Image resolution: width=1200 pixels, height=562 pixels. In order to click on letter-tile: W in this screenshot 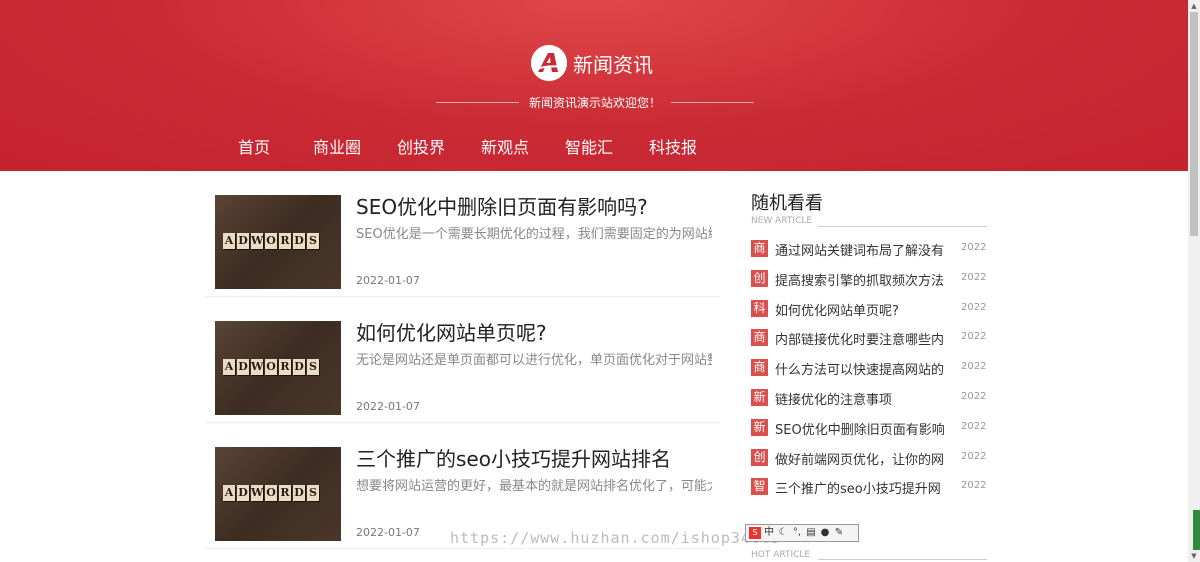, I will do `click(257, 367)`.